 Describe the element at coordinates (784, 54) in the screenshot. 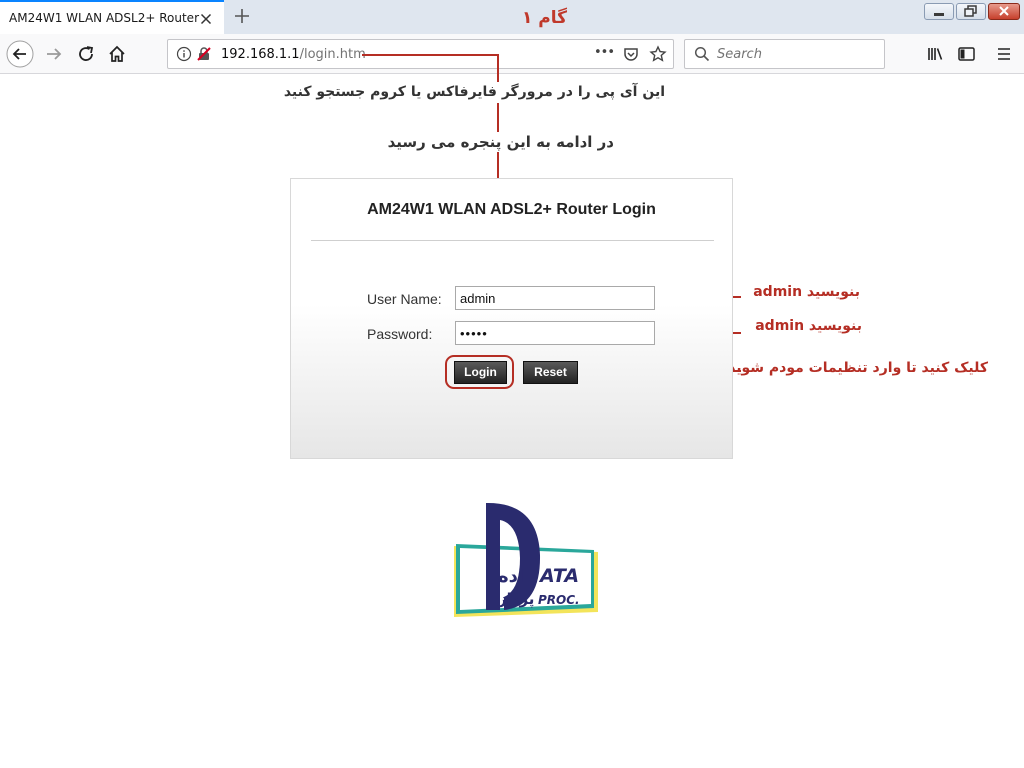

I see `search-bar: Search` at that location.